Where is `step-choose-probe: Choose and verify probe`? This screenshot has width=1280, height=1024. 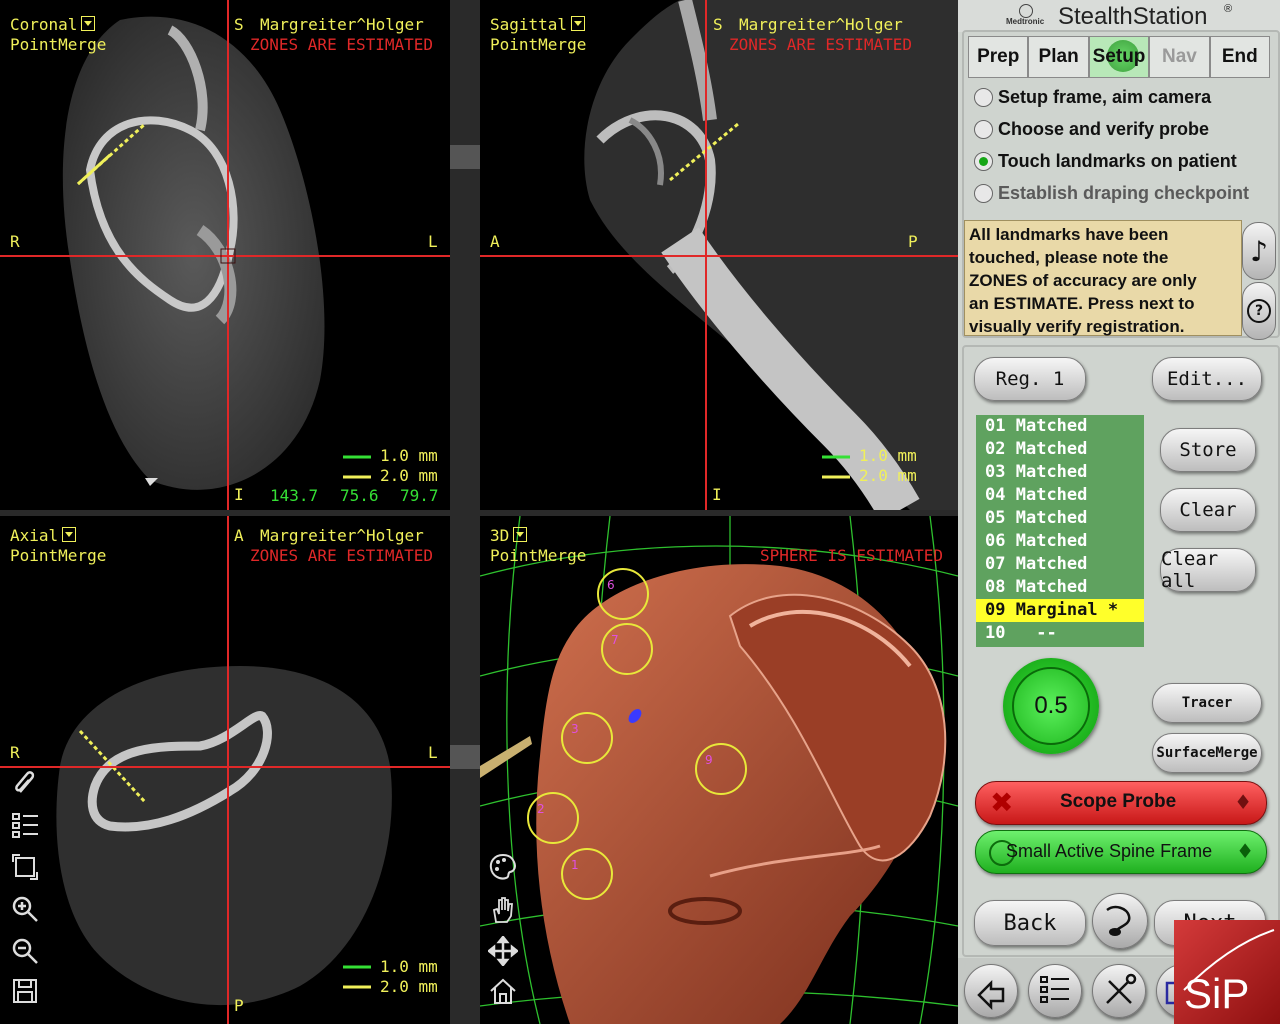
step-choose-probe: Choose and verify probe is located at coordinates (1091, 129).